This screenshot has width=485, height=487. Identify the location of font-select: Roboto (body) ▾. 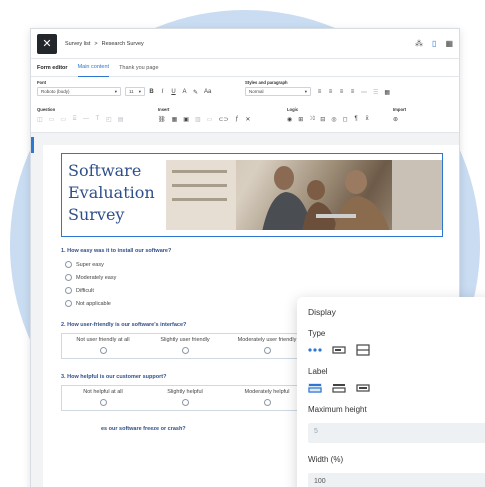
(79, 91).